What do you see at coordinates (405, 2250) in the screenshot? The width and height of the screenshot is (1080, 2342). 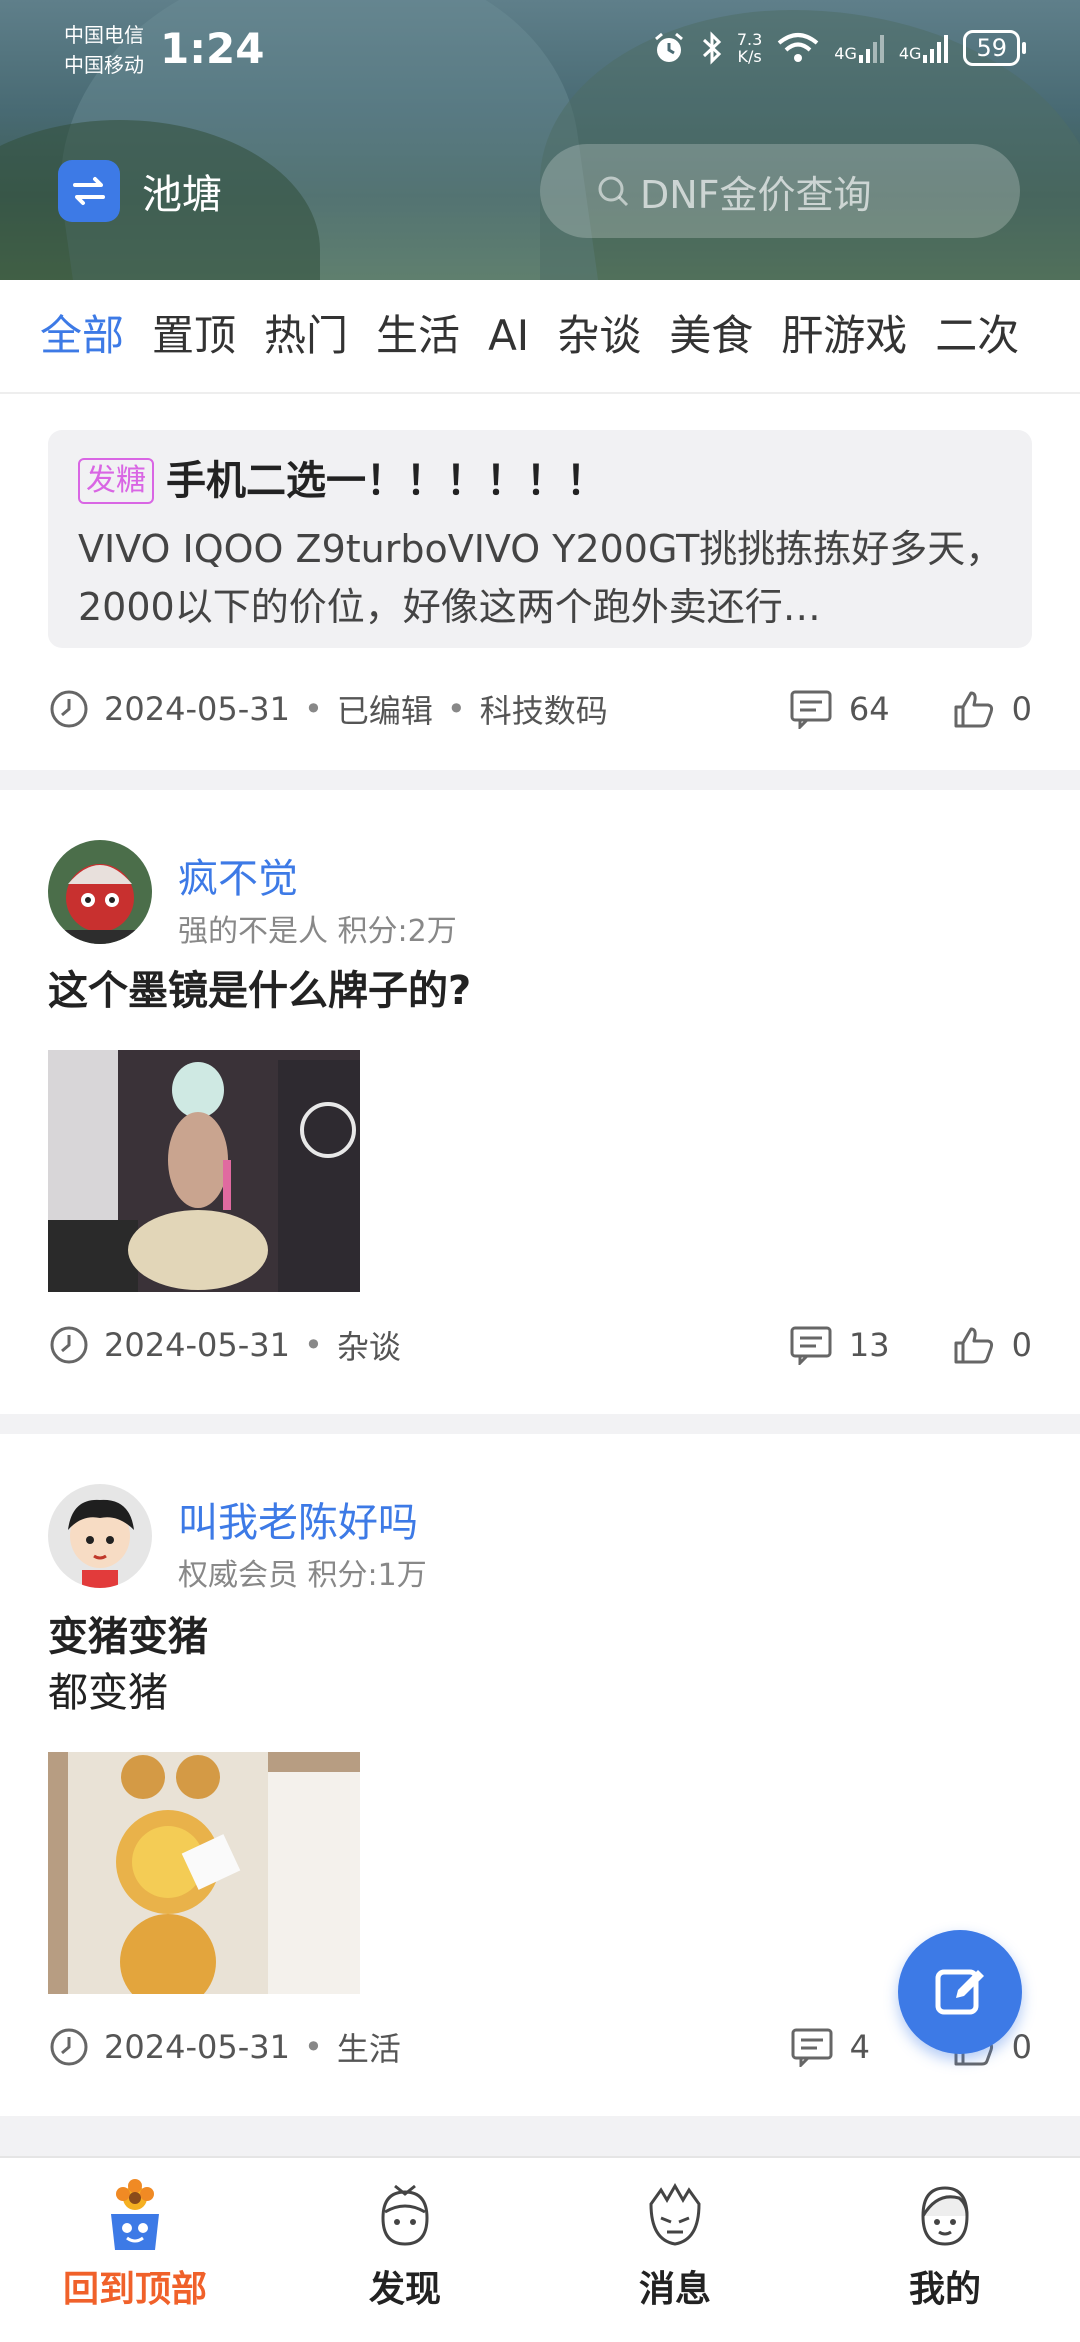 I see `nav-discover: 发现` at bounding box center [405, 2250].